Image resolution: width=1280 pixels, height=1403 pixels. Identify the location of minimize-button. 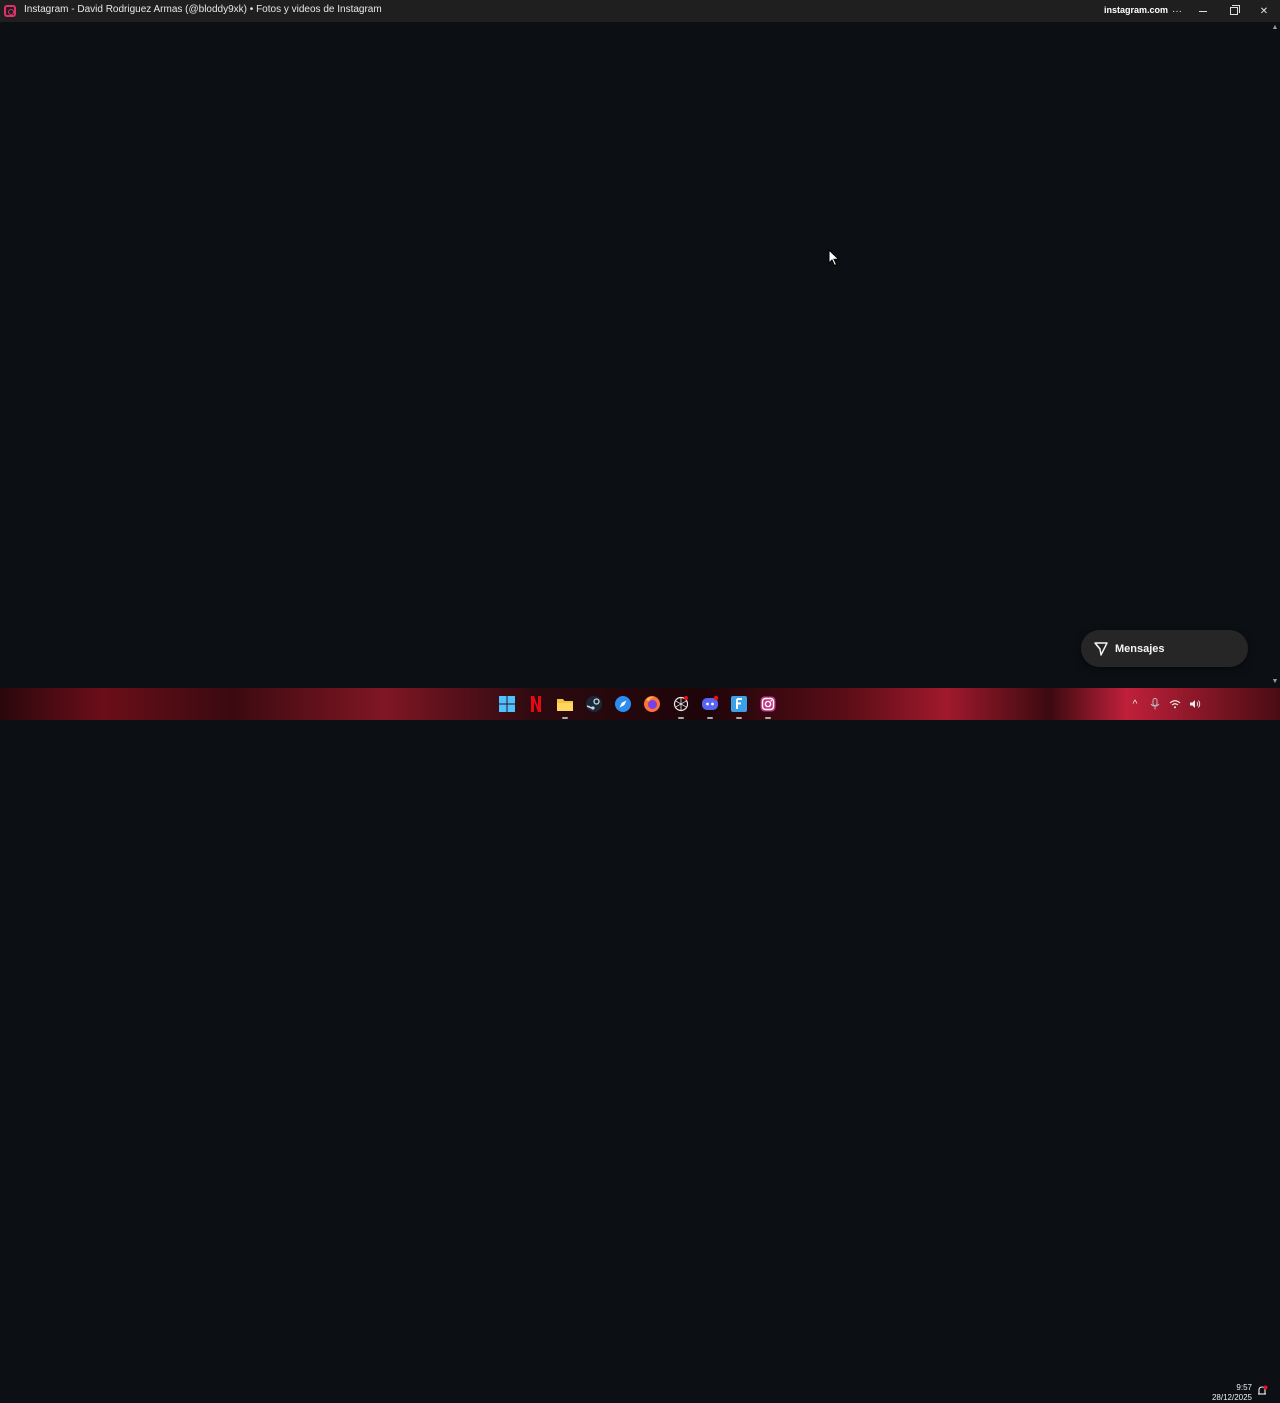
(1203, 11).